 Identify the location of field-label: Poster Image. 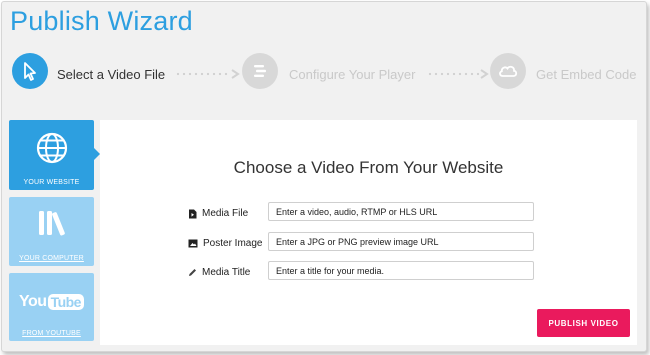
(233, 243).